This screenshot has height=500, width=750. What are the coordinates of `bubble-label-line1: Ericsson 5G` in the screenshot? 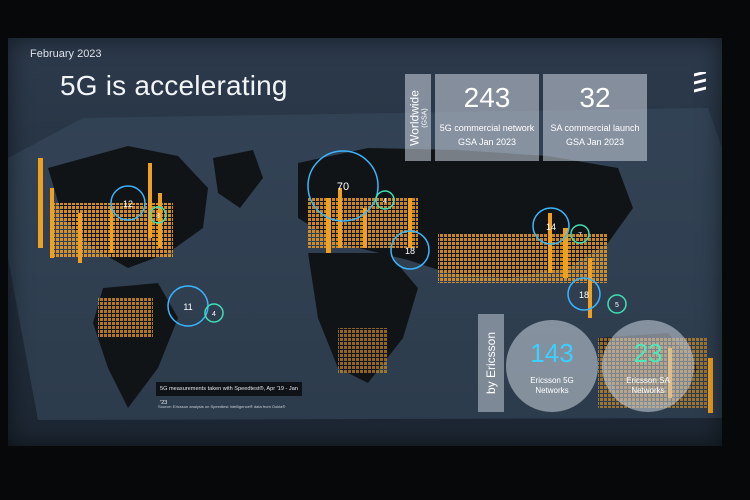 It's located at (552, 380).